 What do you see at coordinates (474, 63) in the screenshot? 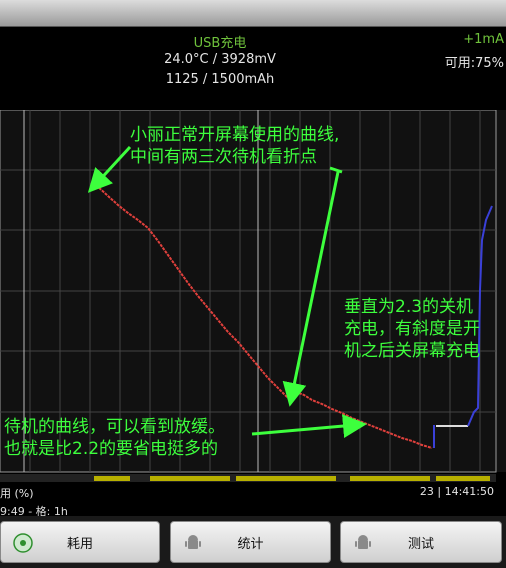
I see `available-percent: 可用:75%` at bounding box center [474, 63].